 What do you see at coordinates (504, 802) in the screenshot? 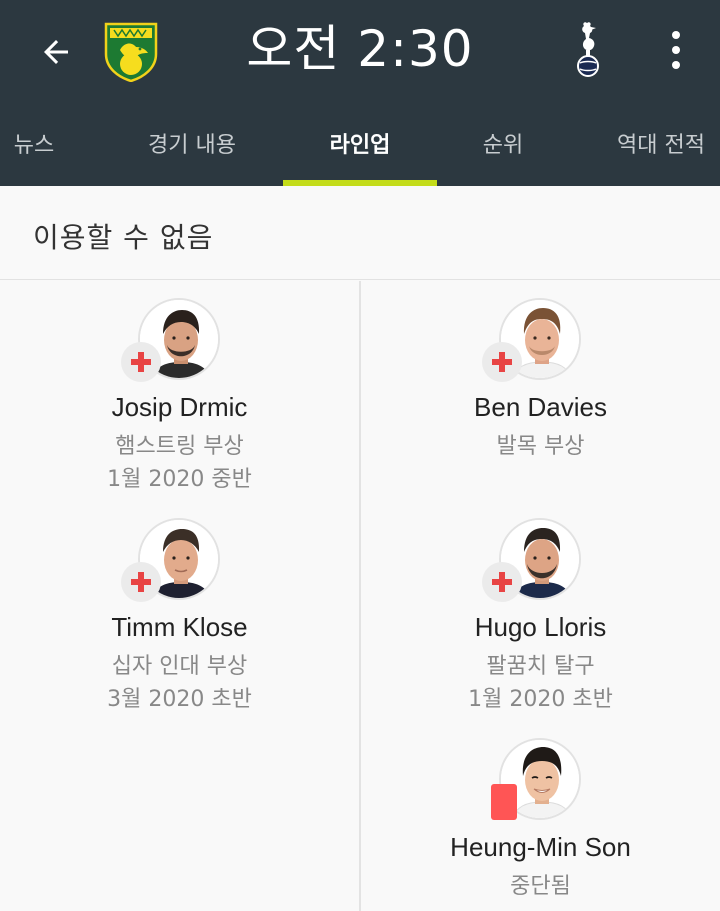
I see `red-card-icon` at bounding box center [504, 802].